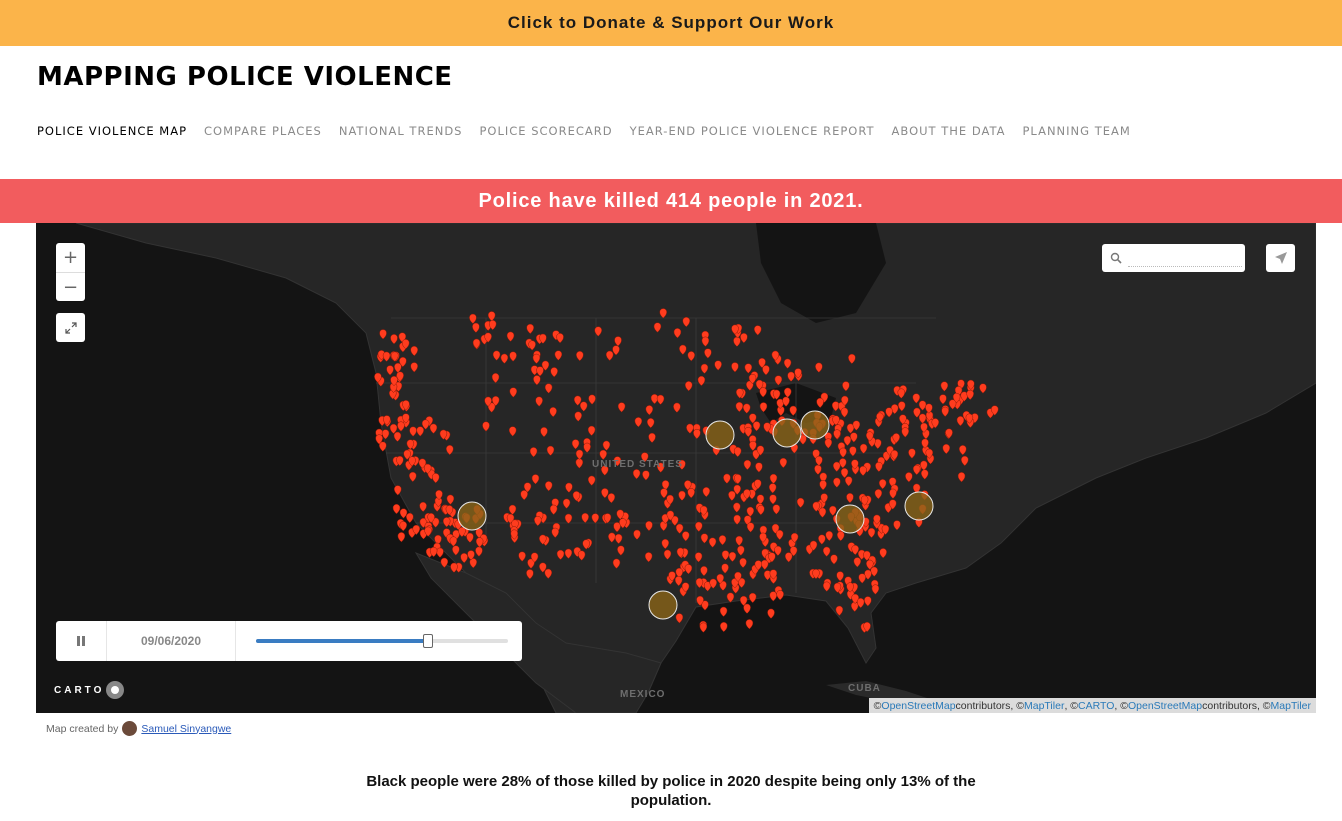  Describe the element at coordinates (877, 705) in the screenshot. I see `attribution-text: ©` at that location.